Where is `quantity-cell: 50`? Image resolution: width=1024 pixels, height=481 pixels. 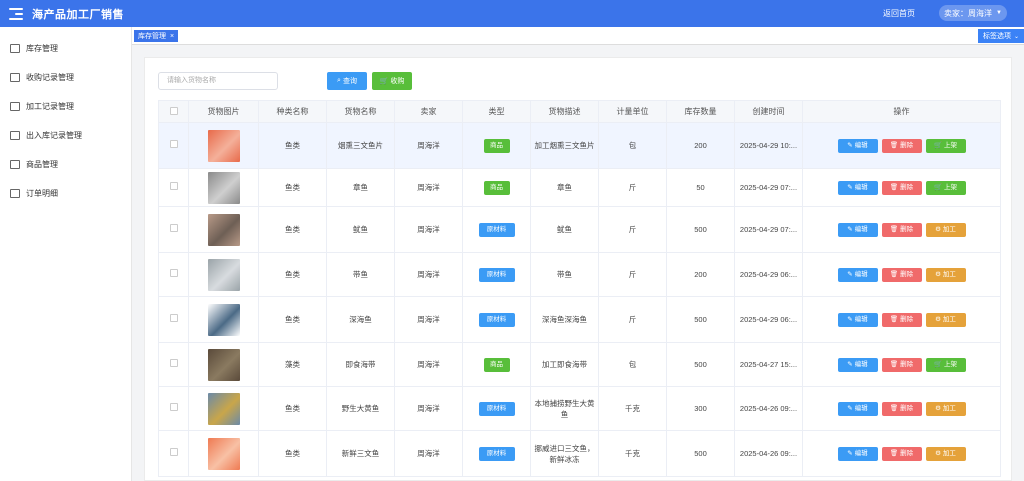
quantity-cell: 50 is located at coordinates (700, 187).